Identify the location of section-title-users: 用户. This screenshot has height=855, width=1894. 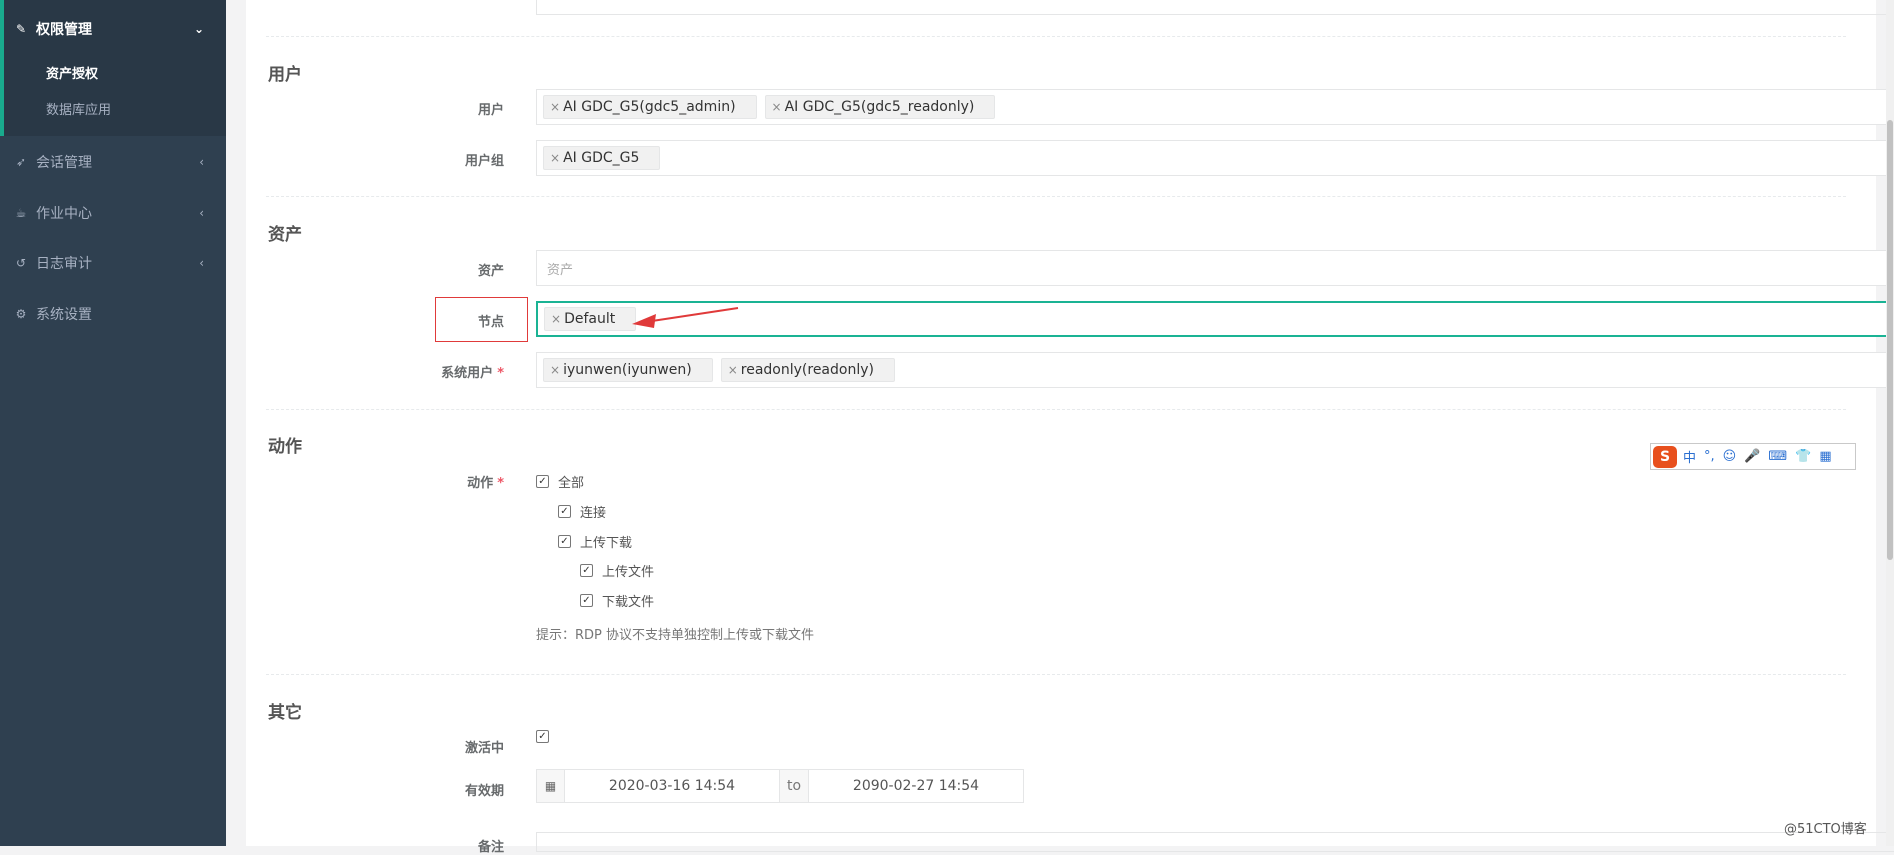
(285, 75).